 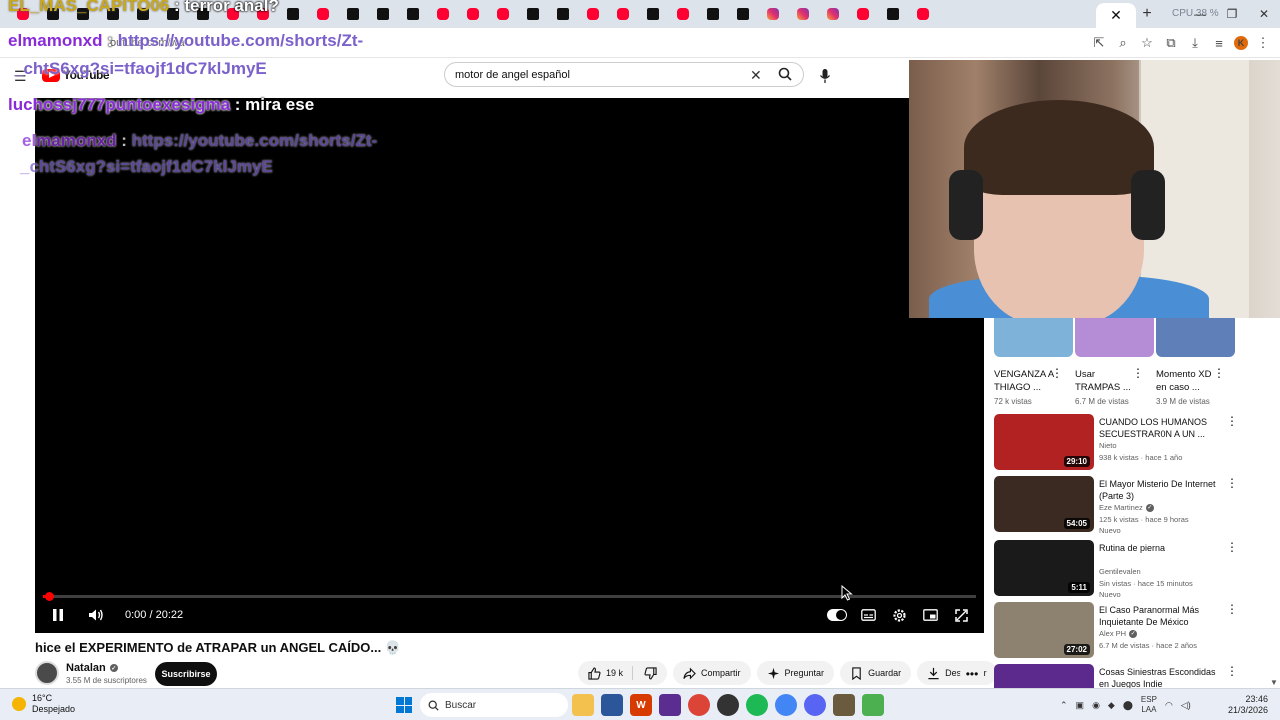 What do you see at coordinates (1149, 705) in the screenshot?
I see `language-indicator: ESP LAA` at bounding box center [1149, 705].